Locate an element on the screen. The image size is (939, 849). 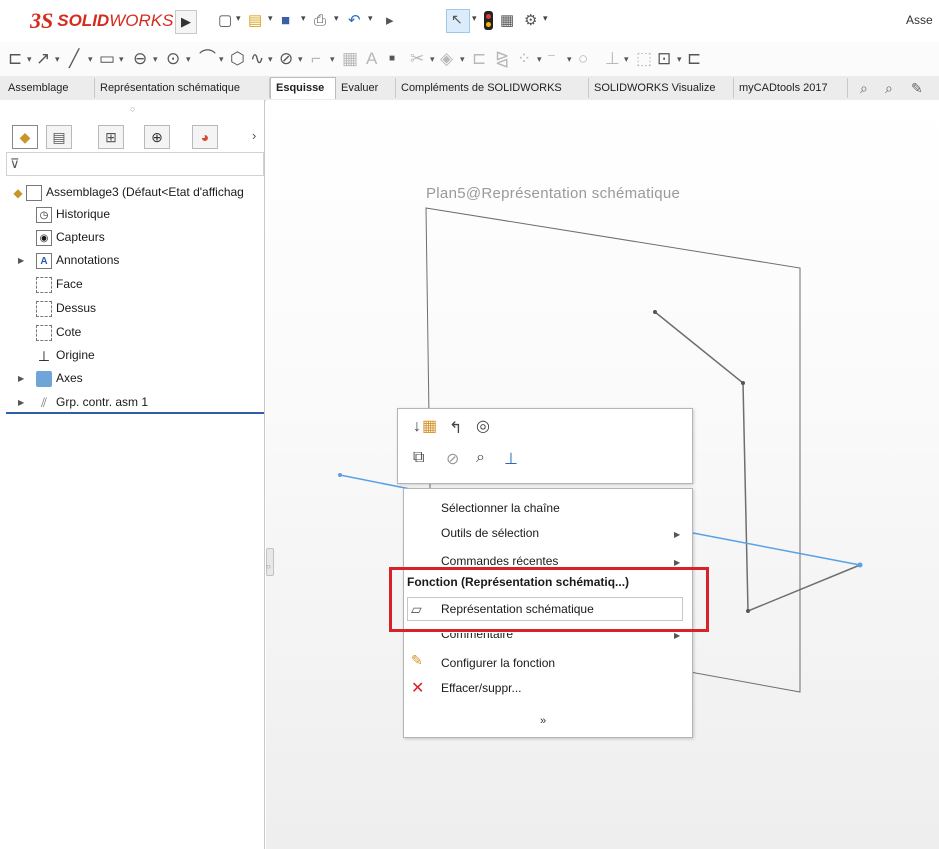
context-toolbar is located at coordinates (545, 446).